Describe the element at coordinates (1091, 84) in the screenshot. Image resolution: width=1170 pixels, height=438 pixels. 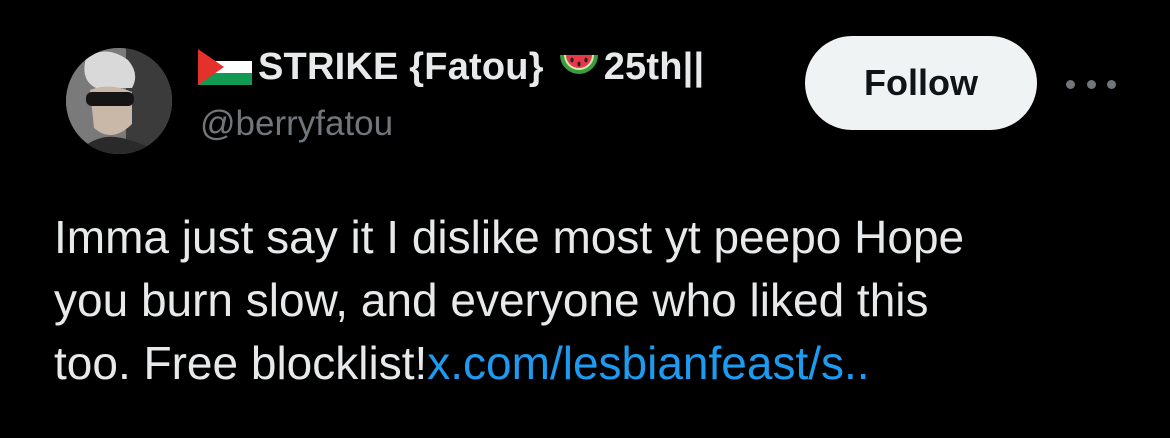
I see `more-horizontal-icon` at that location.